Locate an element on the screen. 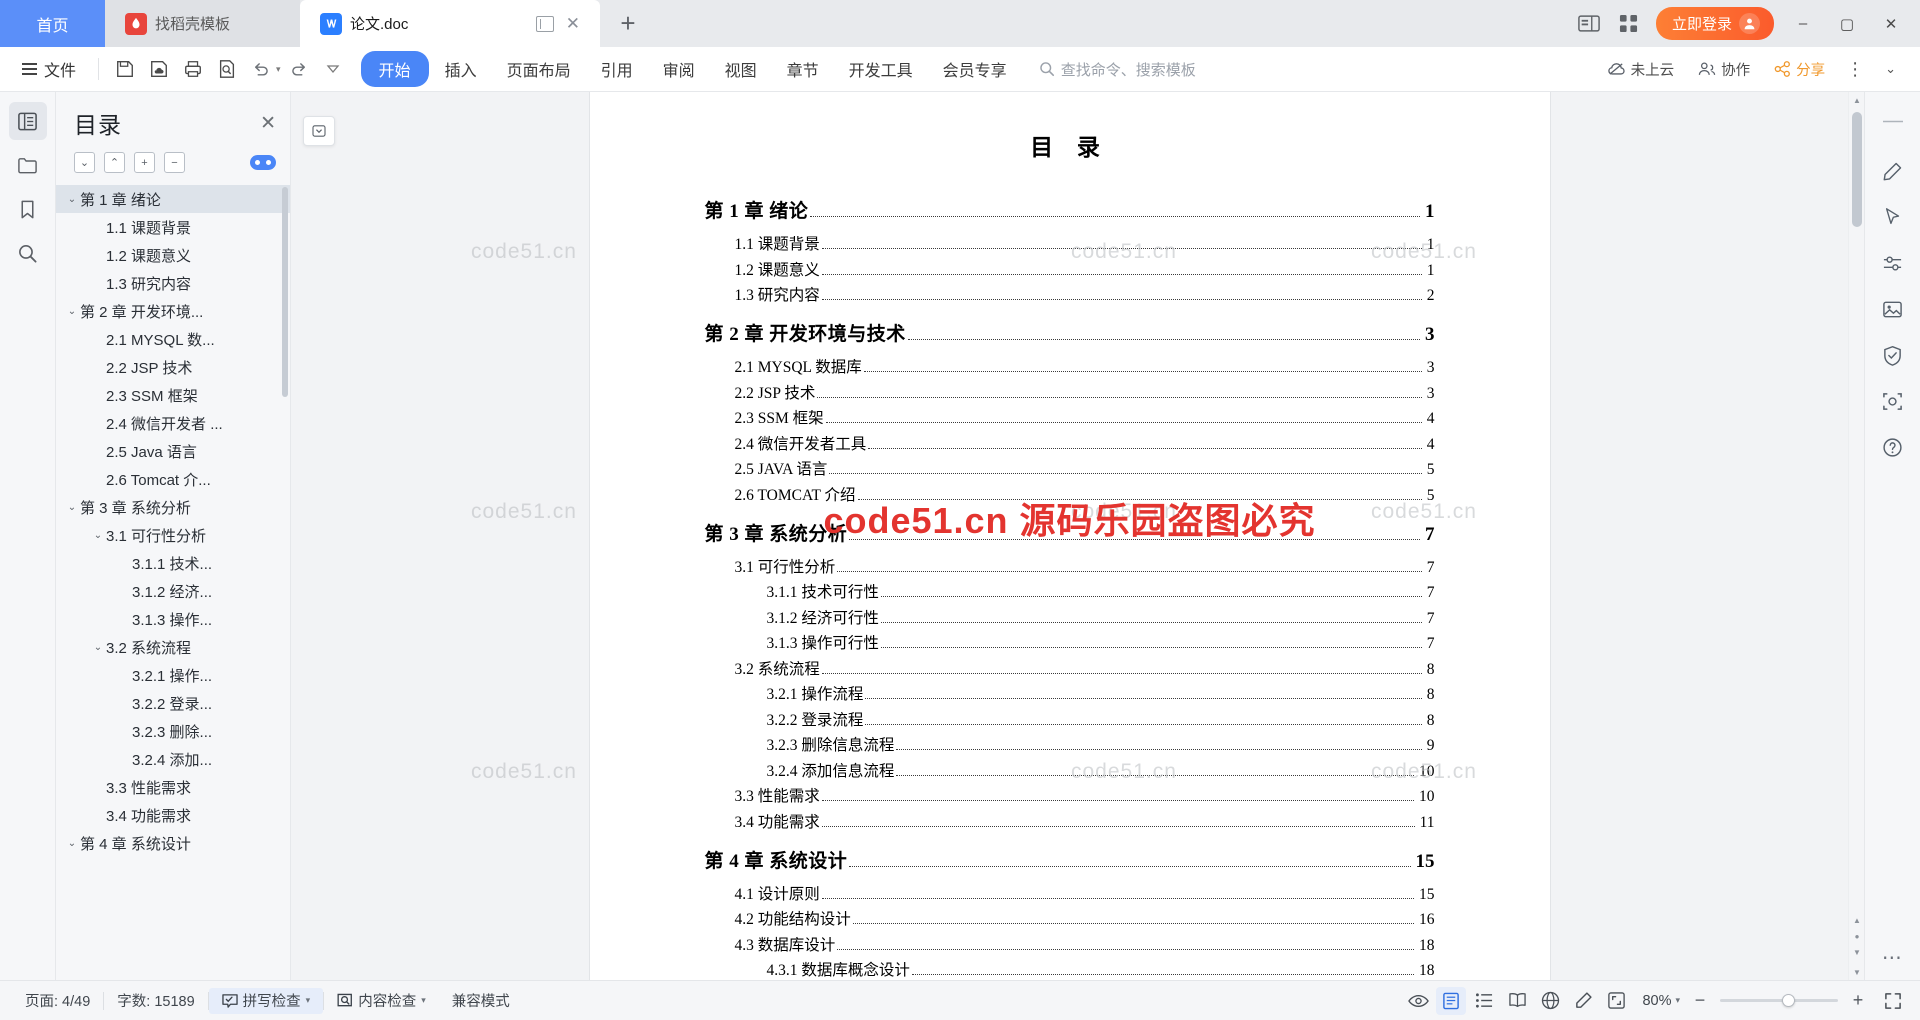 The image size is (1920, 1020). tab-view: 视图 is located at coordinates (741, 69).